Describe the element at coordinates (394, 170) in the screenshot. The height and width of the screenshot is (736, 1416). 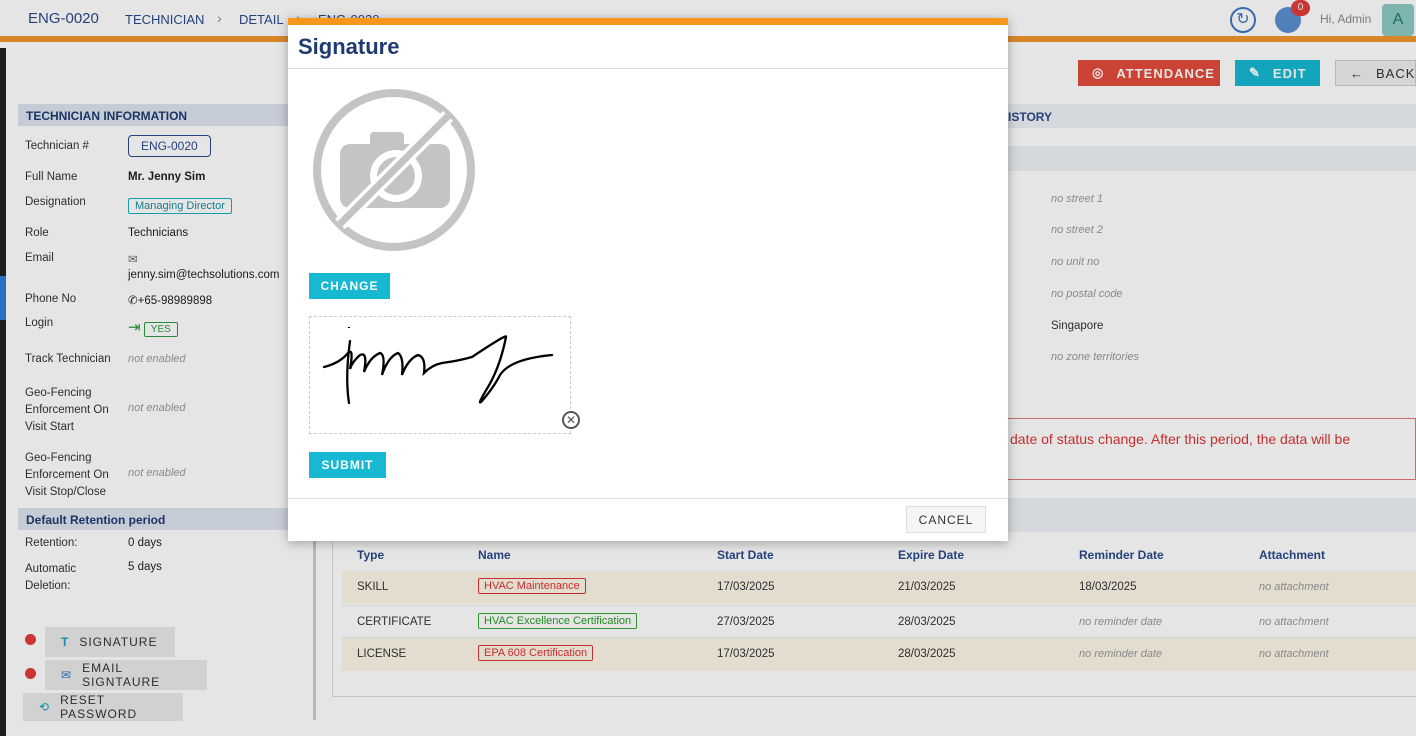
I see `no-image-icon` at that location.